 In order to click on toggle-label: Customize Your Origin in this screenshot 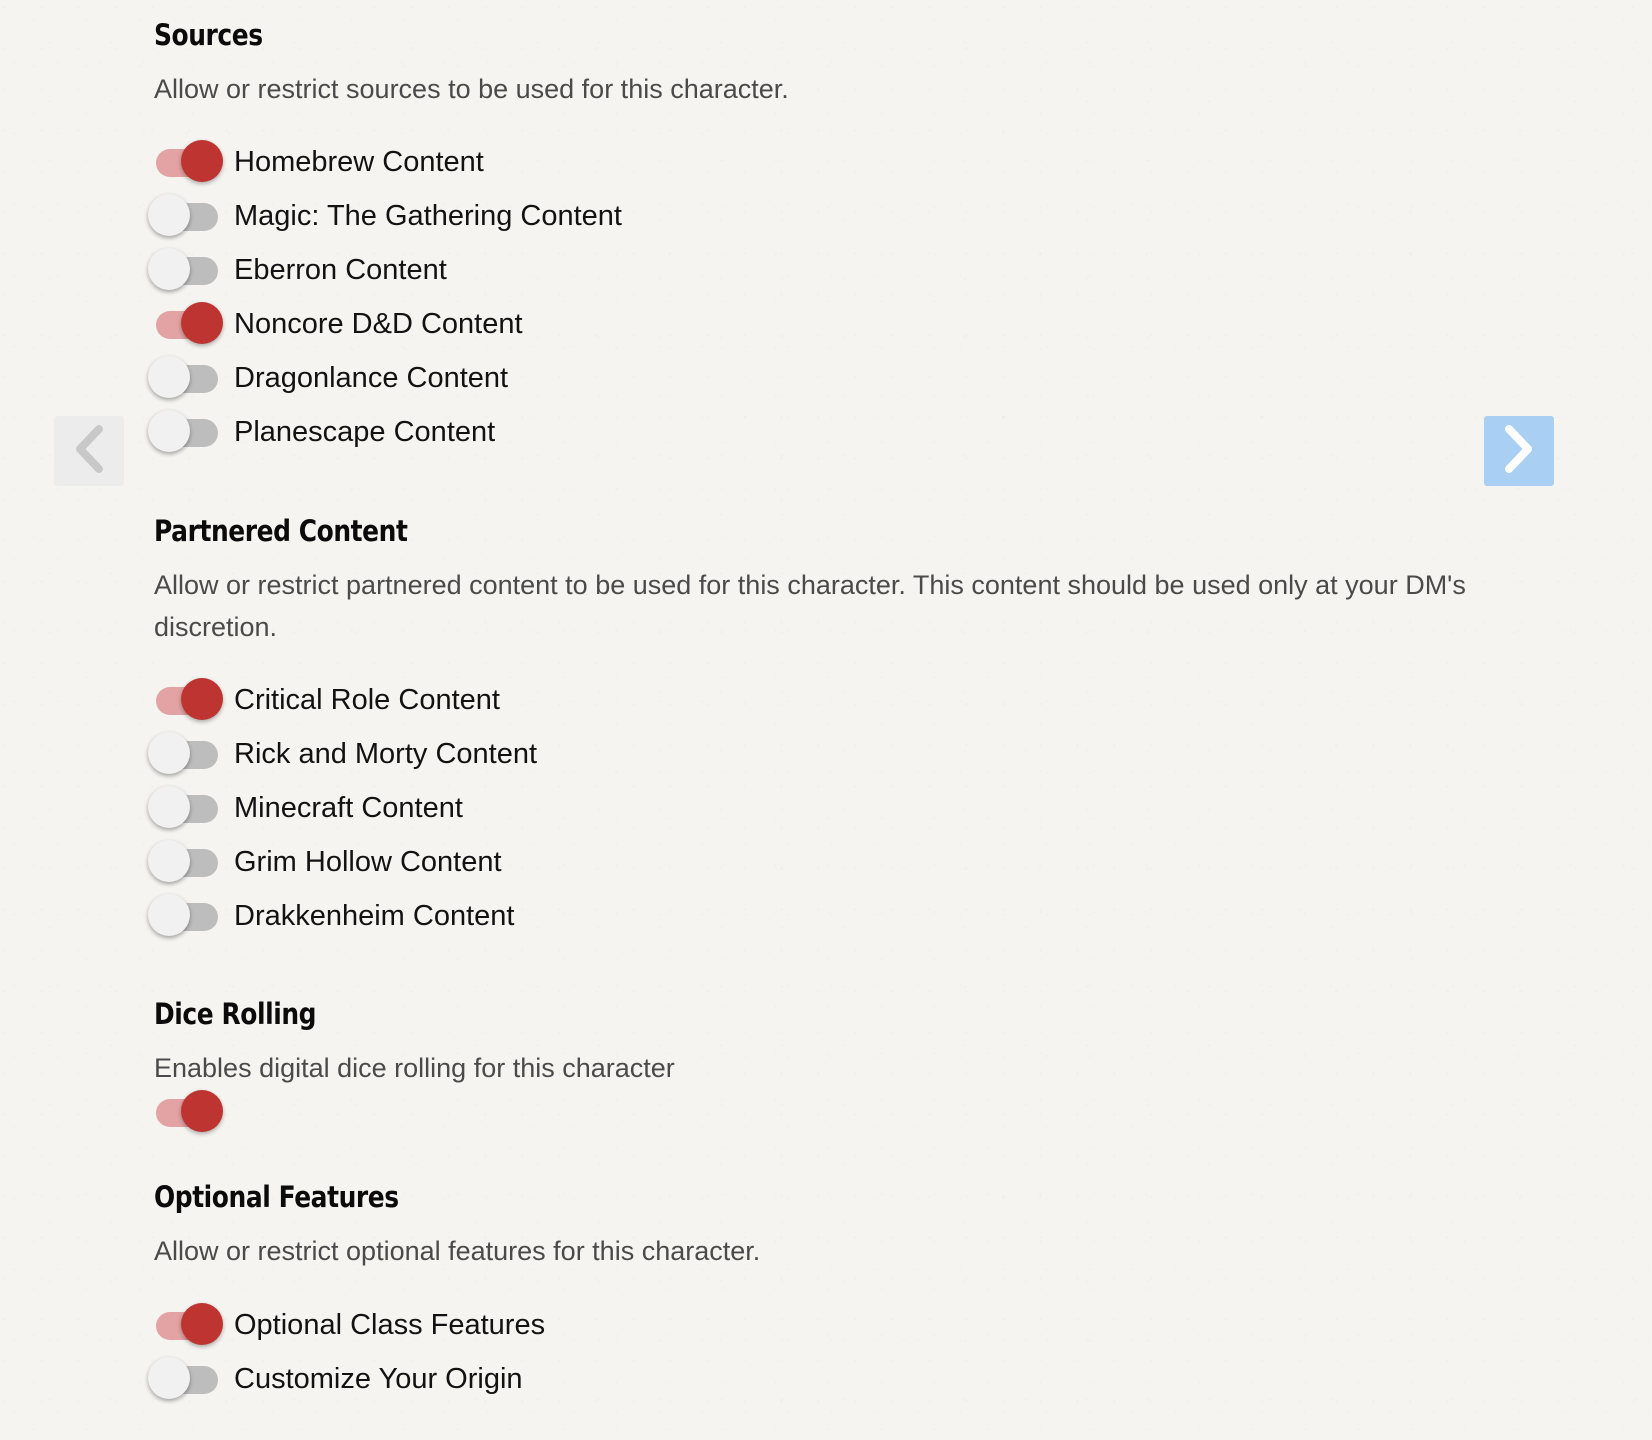, I will do `click(378, 1378)`.